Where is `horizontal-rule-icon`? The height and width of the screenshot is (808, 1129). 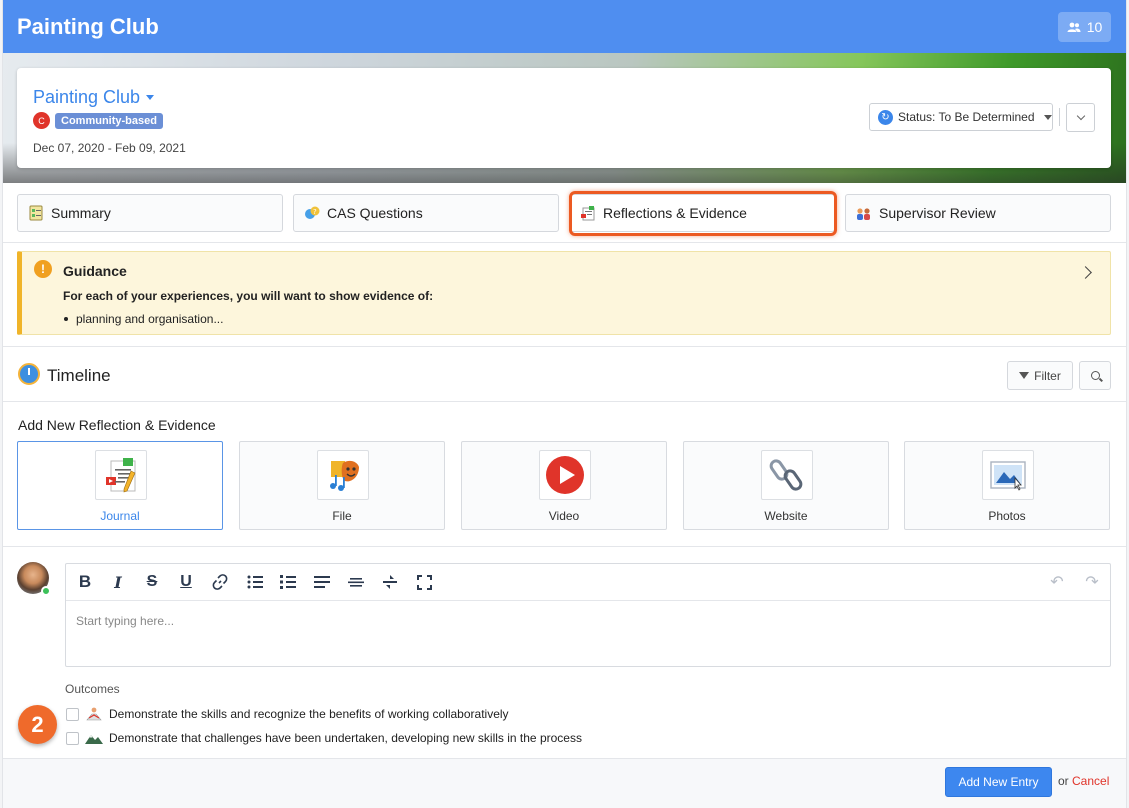
horizontal-rule-icon is located at coordinates (356, 582).